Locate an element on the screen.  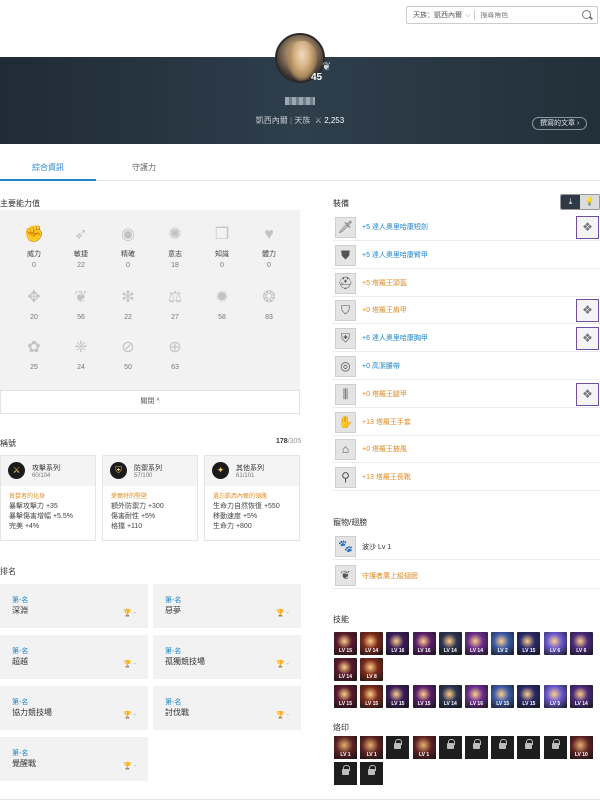
stigma-level: LV 10 is located at coordinates (581, 755).